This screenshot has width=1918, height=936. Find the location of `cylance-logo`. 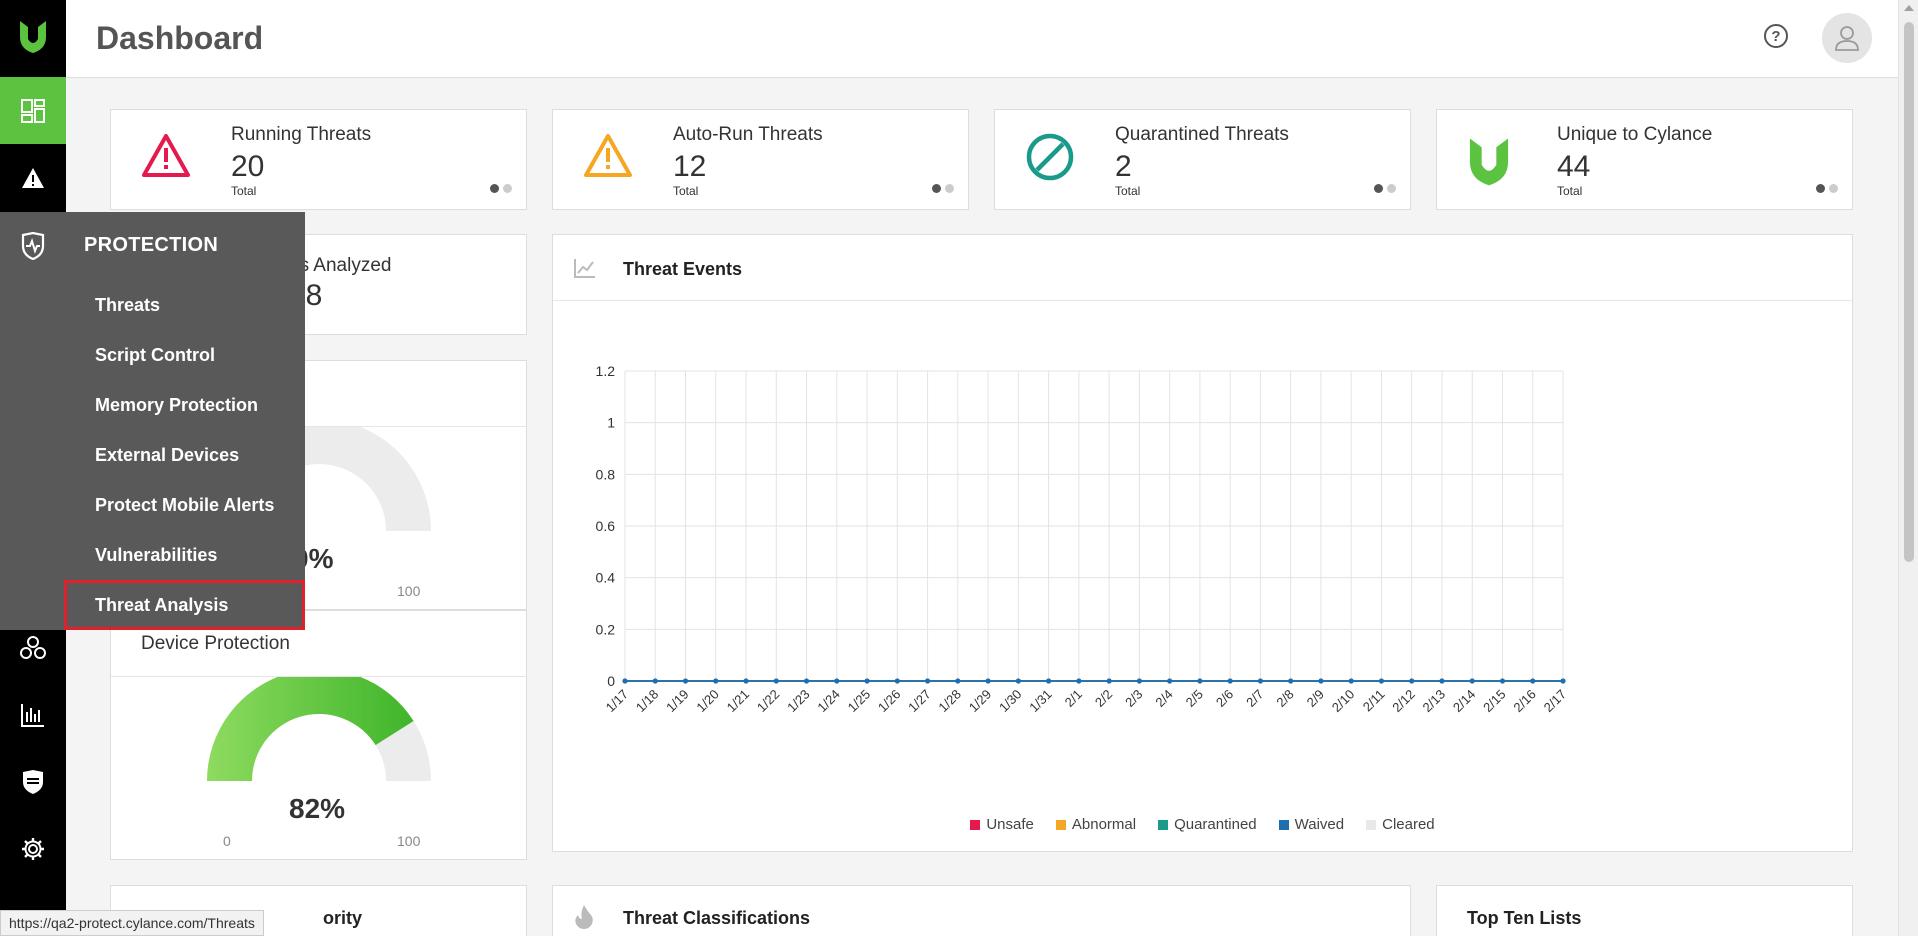

cylance-logo is located at coordinates (33, 35).